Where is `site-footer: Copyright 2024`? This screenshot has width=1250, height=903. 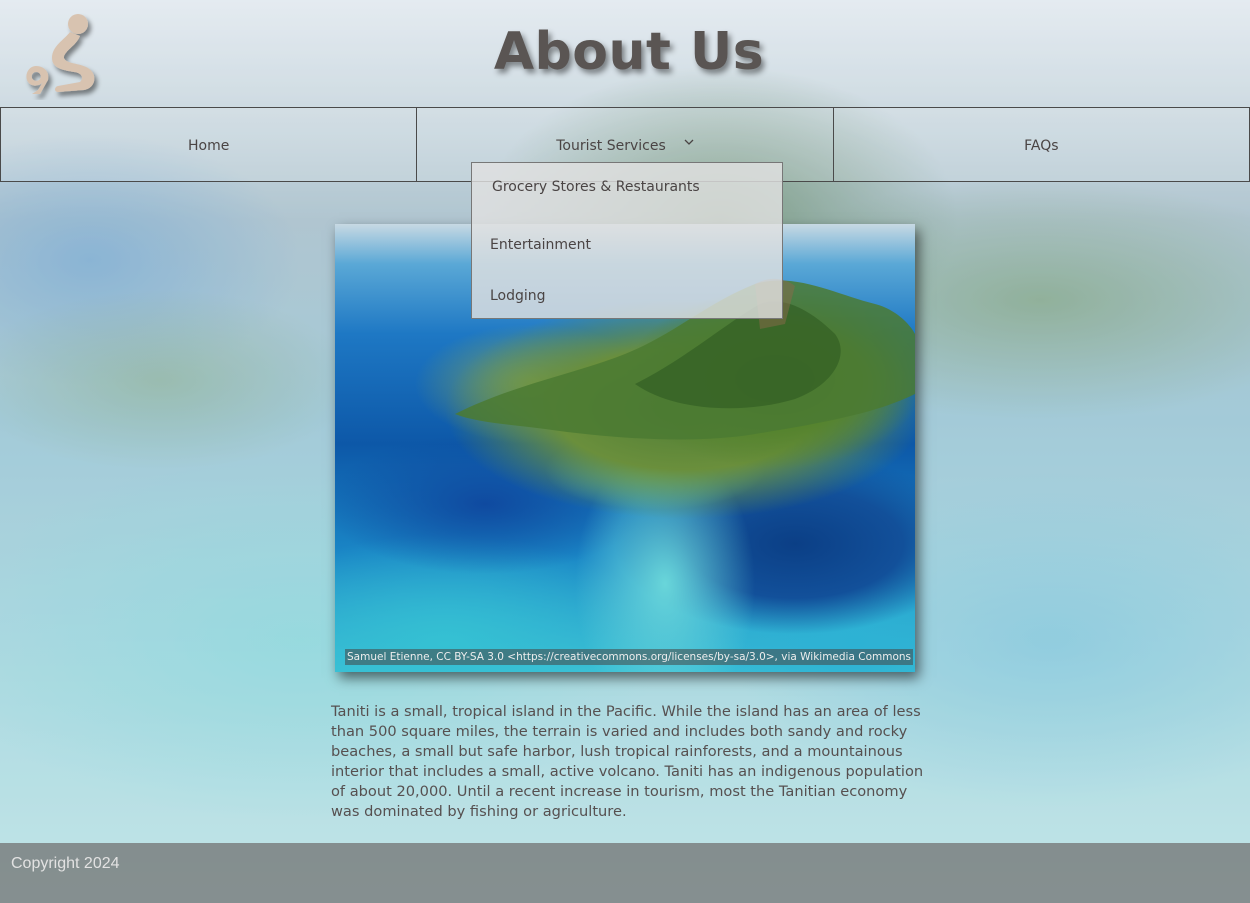
site-footer: Copyright 2024 is located at coordinates (625, 873).